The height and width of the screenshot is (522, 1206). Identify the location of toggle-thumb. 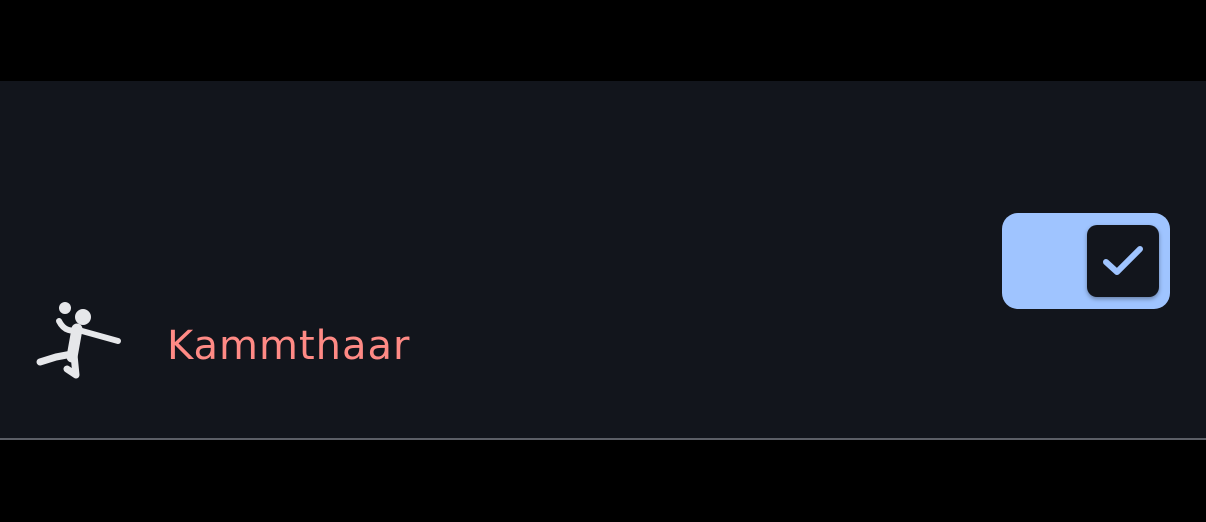
(1123, 261).